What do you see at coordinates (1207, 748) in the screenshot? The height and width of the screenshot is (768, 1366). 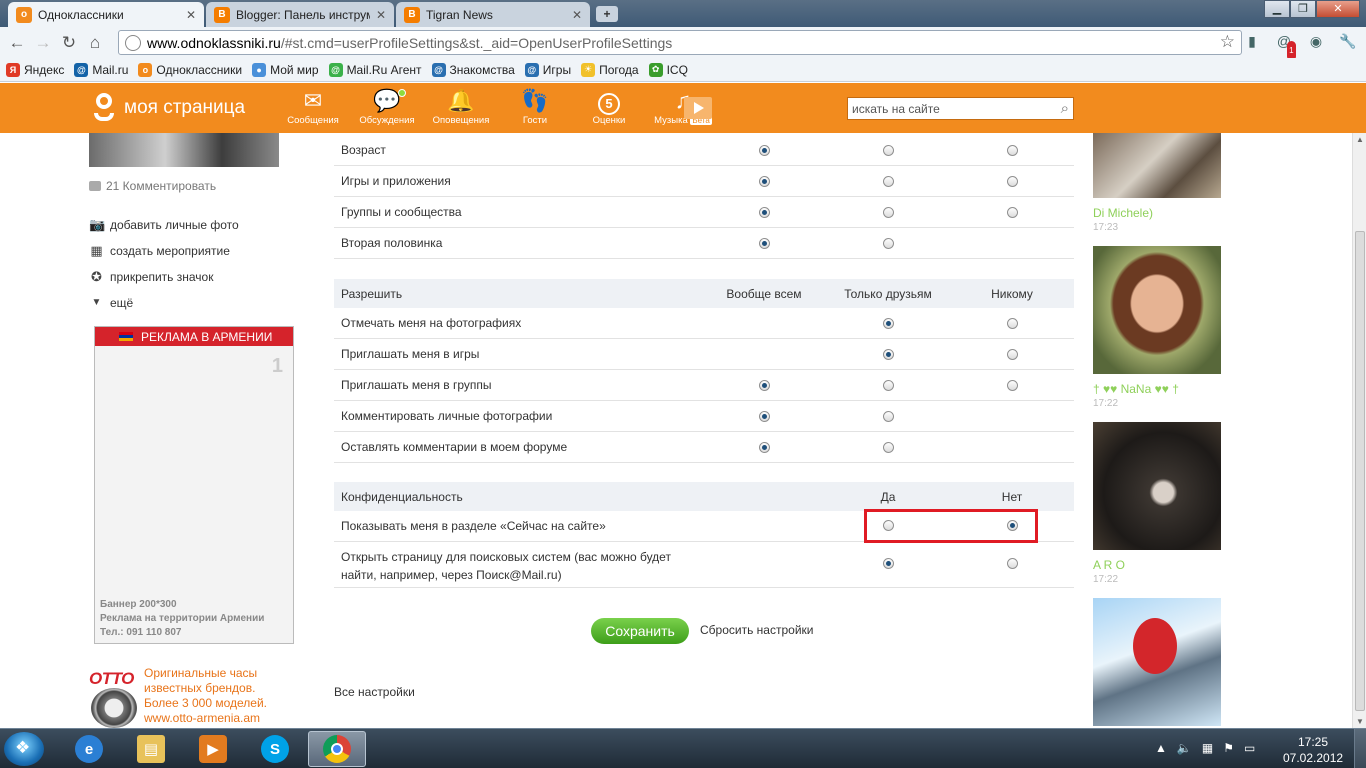 I see `network-icon: ▦` at bounding box center [1207, 748].